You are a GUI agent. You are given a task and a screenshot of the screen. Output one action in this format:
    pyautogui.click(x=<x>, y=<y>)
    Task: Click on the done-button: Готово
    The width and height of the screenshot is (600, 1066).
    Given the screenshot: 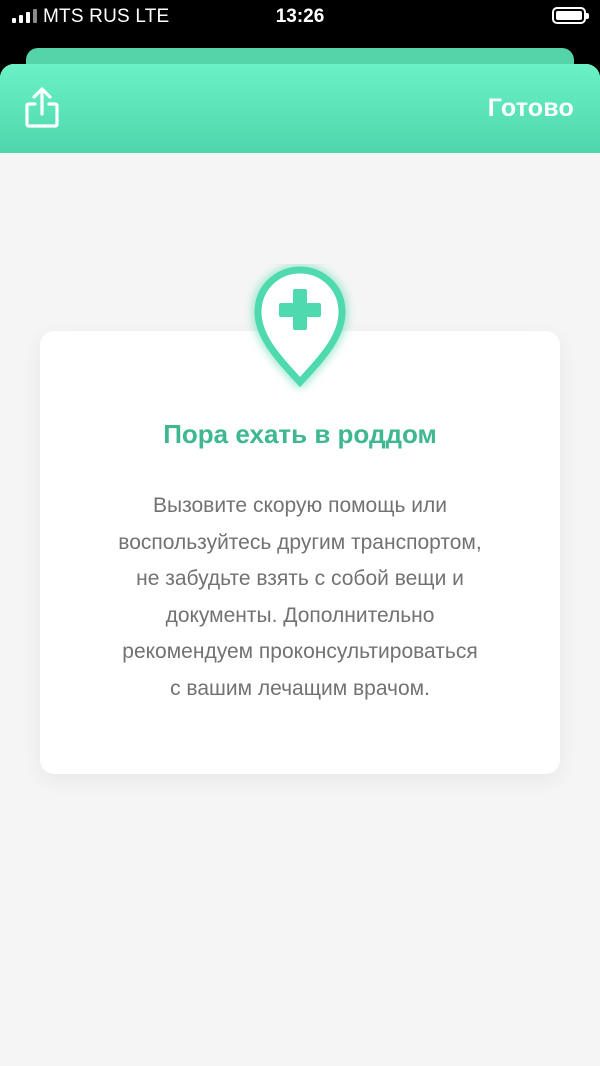 What is the action you would take?
    pyautogui.click(x=531, y=108)
    